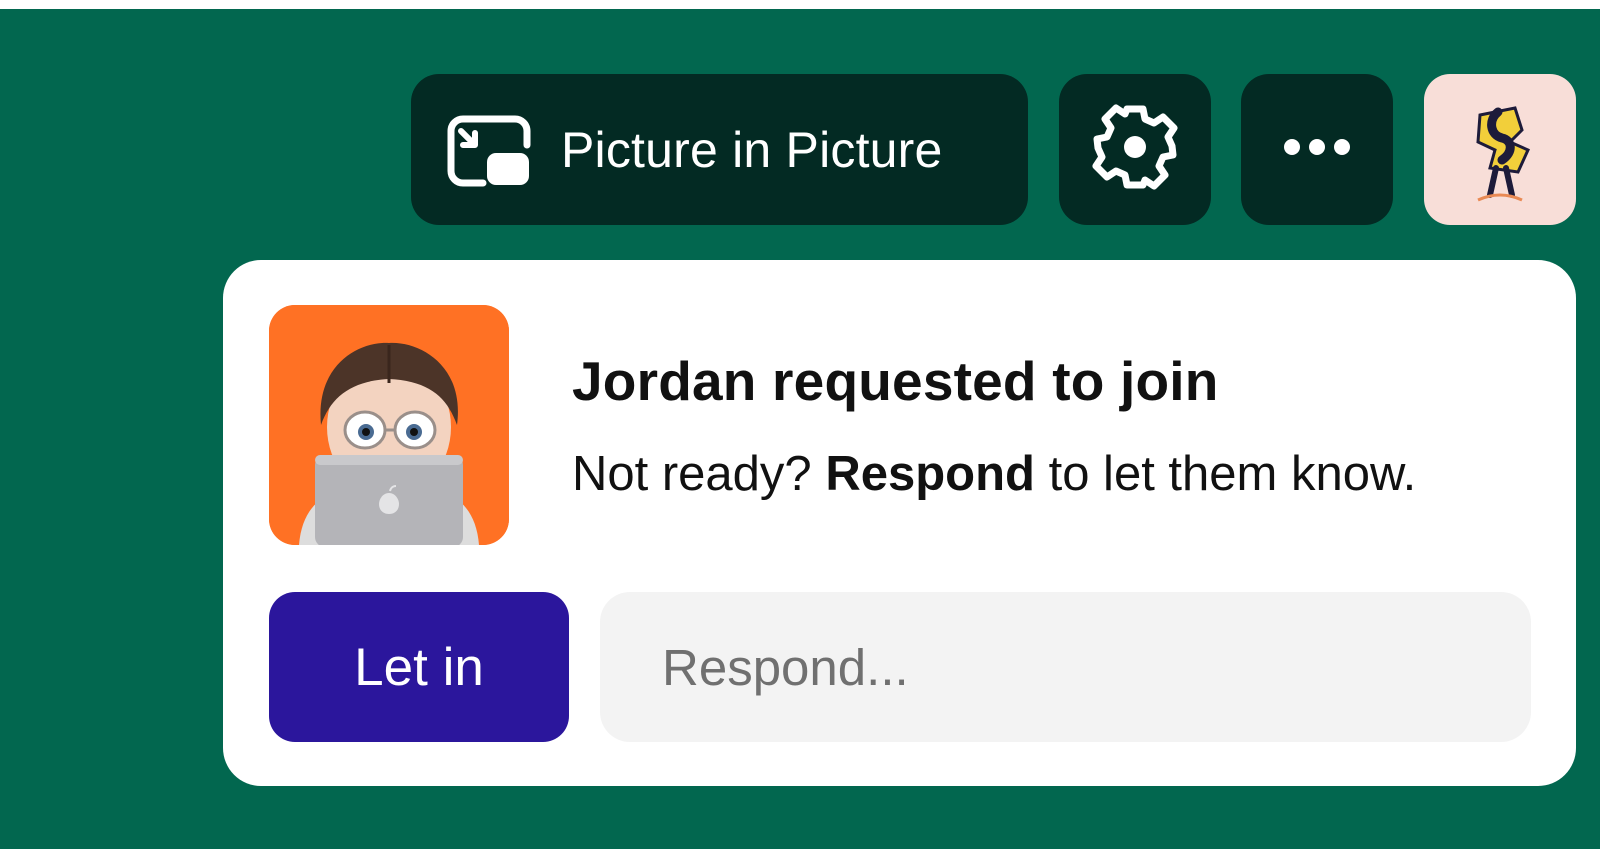 The height and width of the screenshot is (852, 1600). What do you see at coordinates (895, 381) in the screenshot?
I see `join-request-title: Jordan requested to join` at bounding box center [895, 381].